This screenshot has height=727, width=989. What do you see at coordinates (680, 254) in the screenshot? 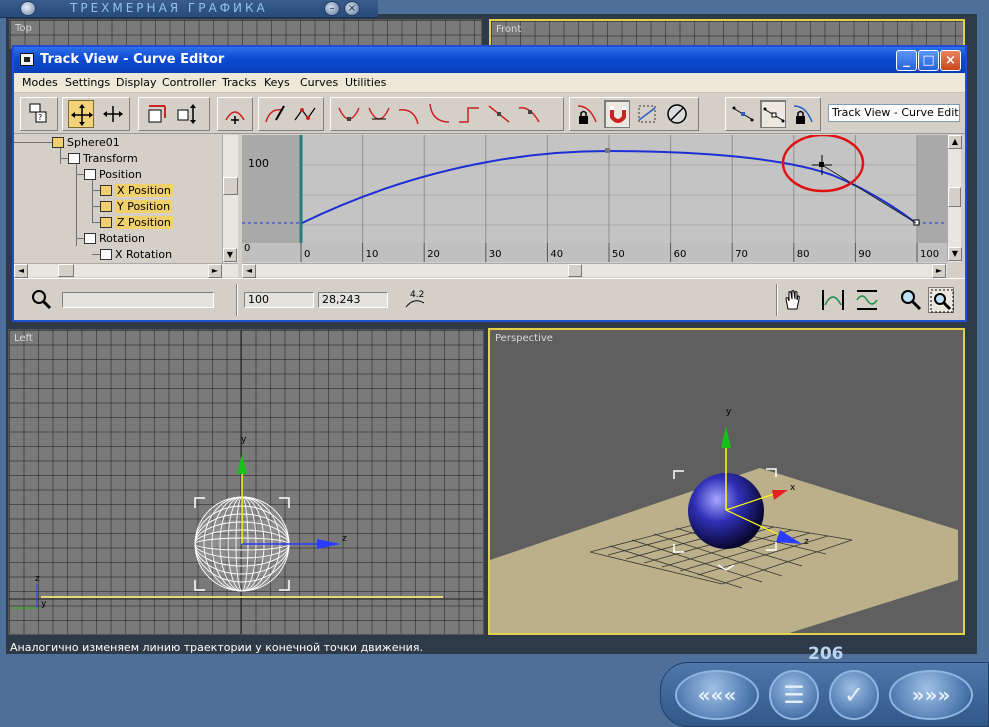
I see `frame-tick-label: 60` at bounding box center [680, 254].